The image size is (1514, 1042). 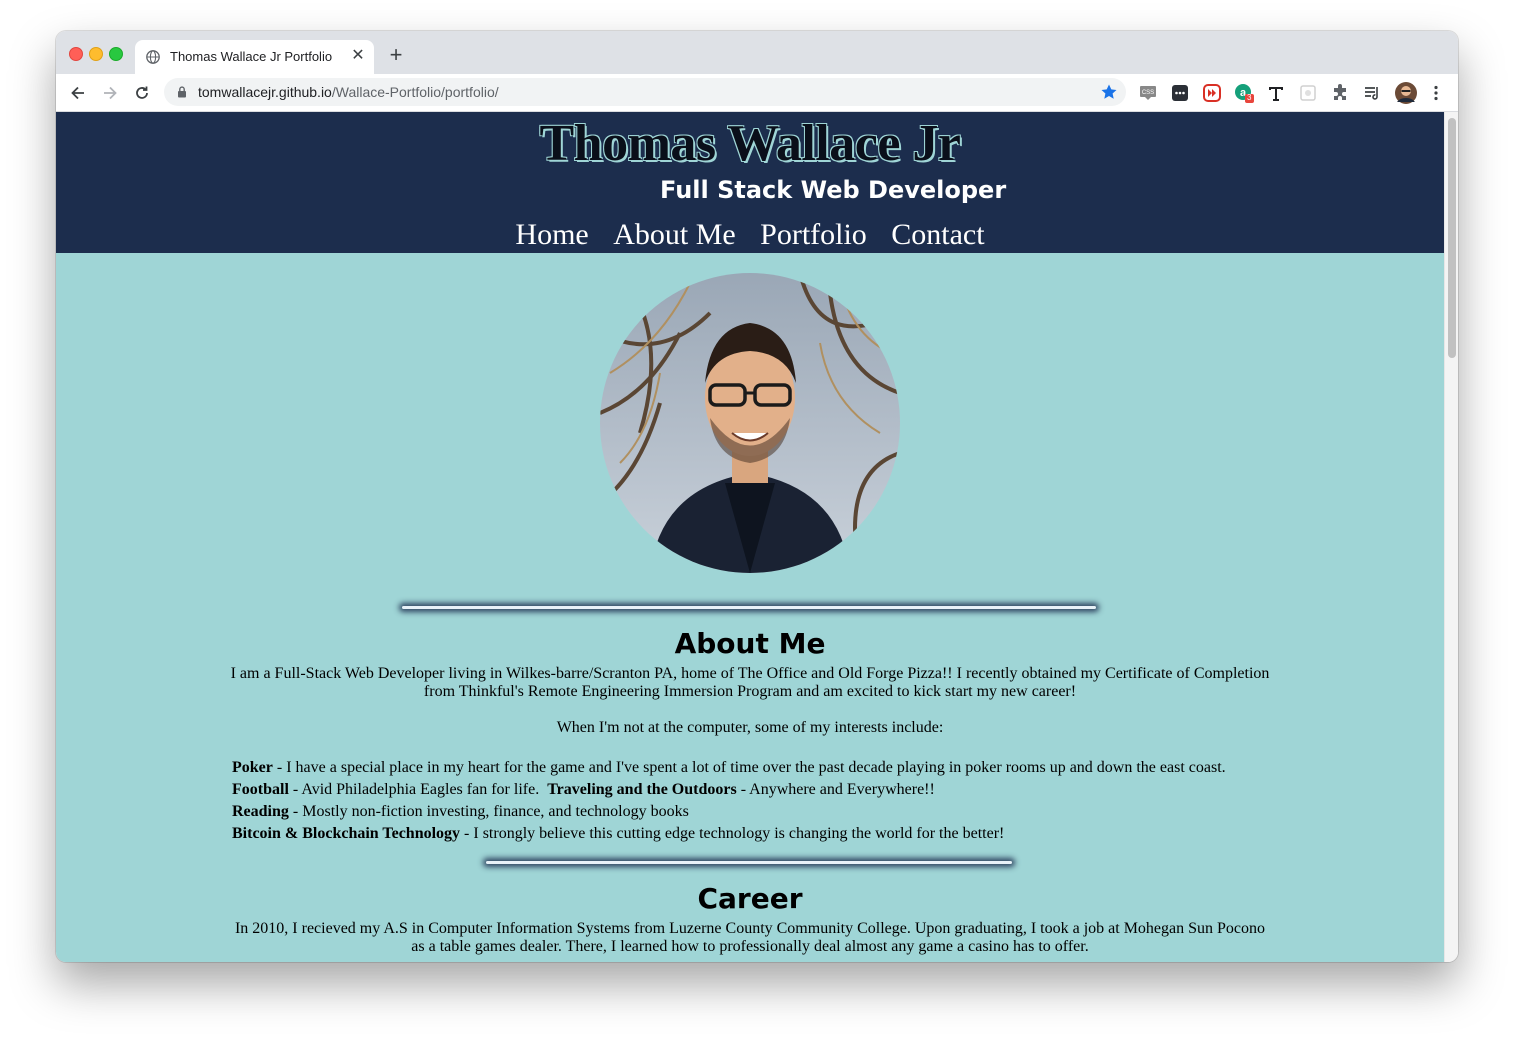 I want to click on video-speed-extension-icon, so click(x=1212, y=93).